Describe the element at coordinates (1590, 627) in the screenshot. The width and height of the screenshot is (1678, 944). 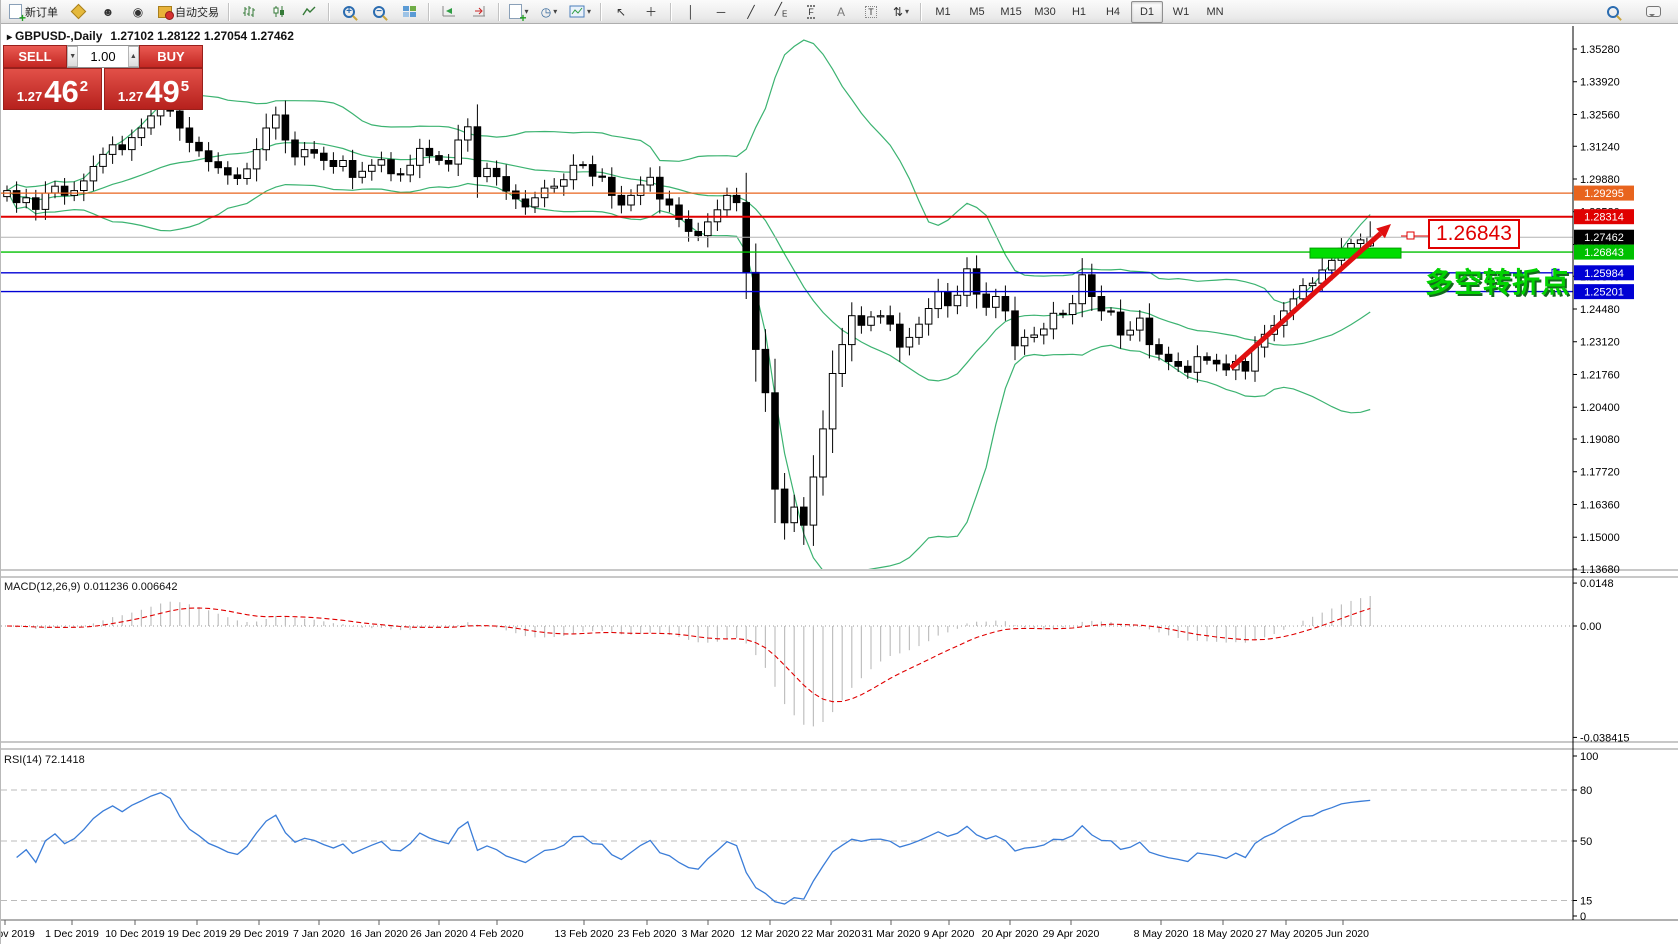
I see `svg-text: 0.00` at that location.